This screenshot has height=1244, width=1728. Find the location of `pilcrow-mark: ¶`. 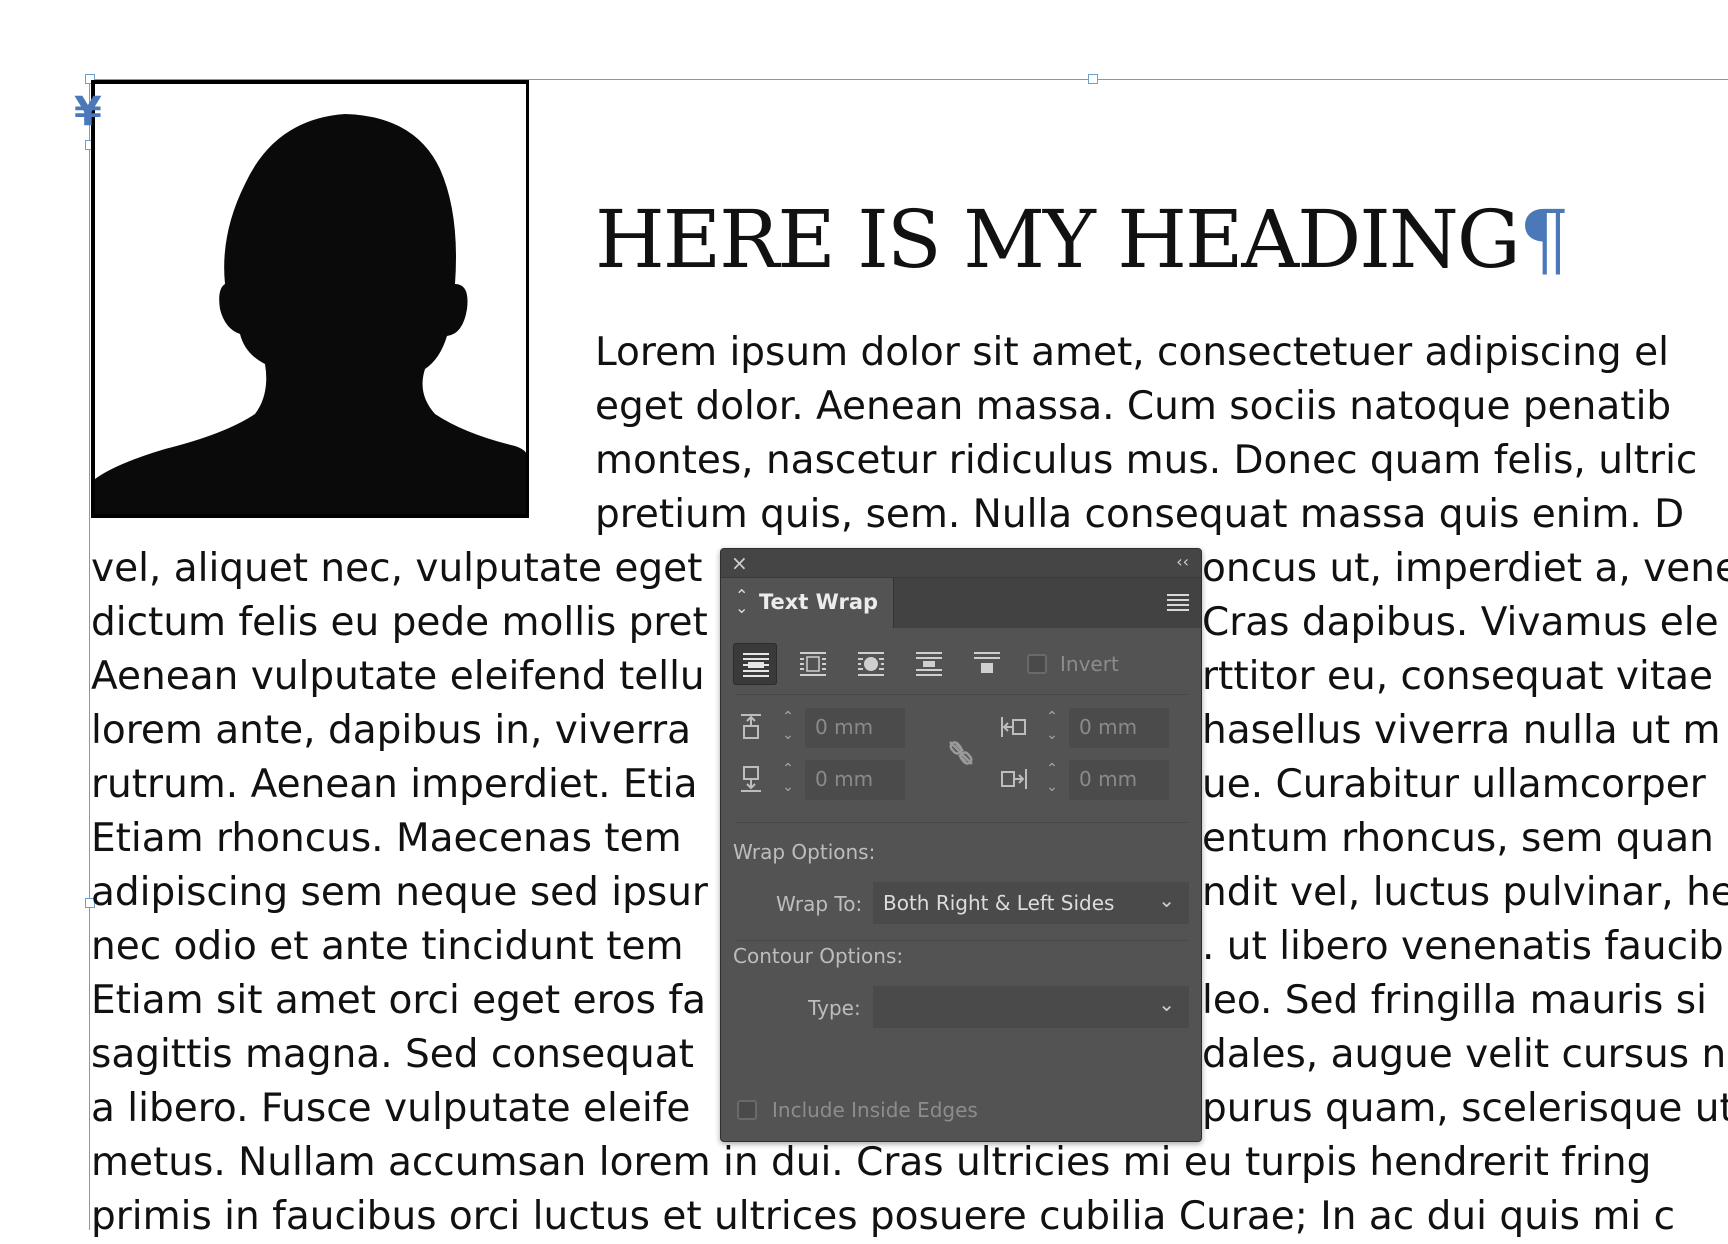

pilcrow-mark: ¶ is located at coordinates (1544, 239).